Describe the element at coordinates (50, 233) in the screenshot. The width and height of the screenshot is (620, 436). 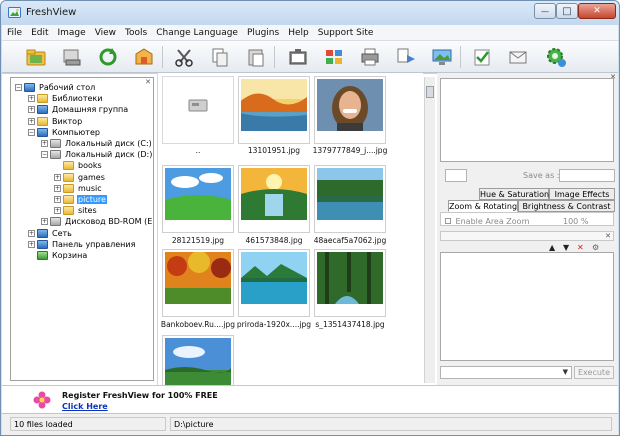
I see `tree-node: + Сеть` at that location.